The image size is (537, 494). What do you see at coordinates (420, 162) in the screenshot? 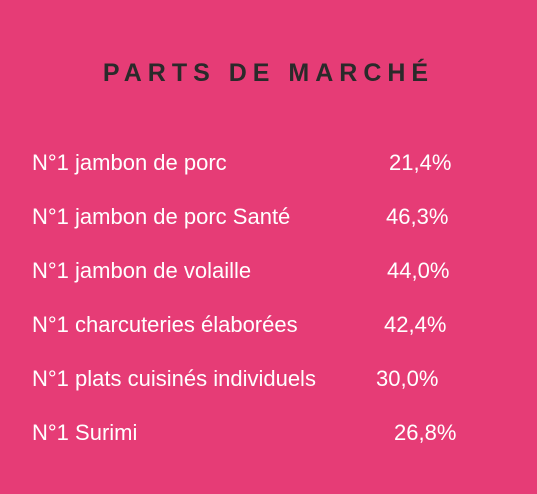
I see `row-value: 21,4%` at bounding box center [420, 162].